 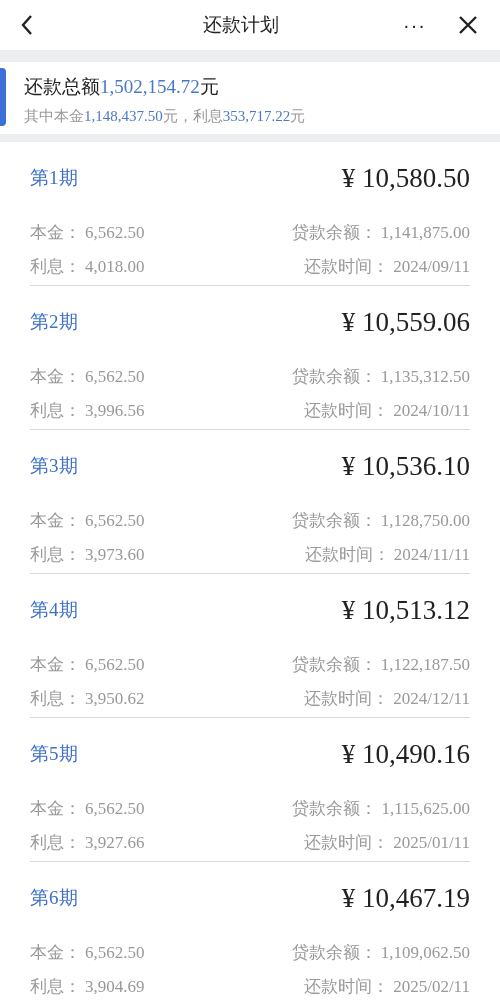 I want to click on period-label: 第4期, so click(x=54, y=610).